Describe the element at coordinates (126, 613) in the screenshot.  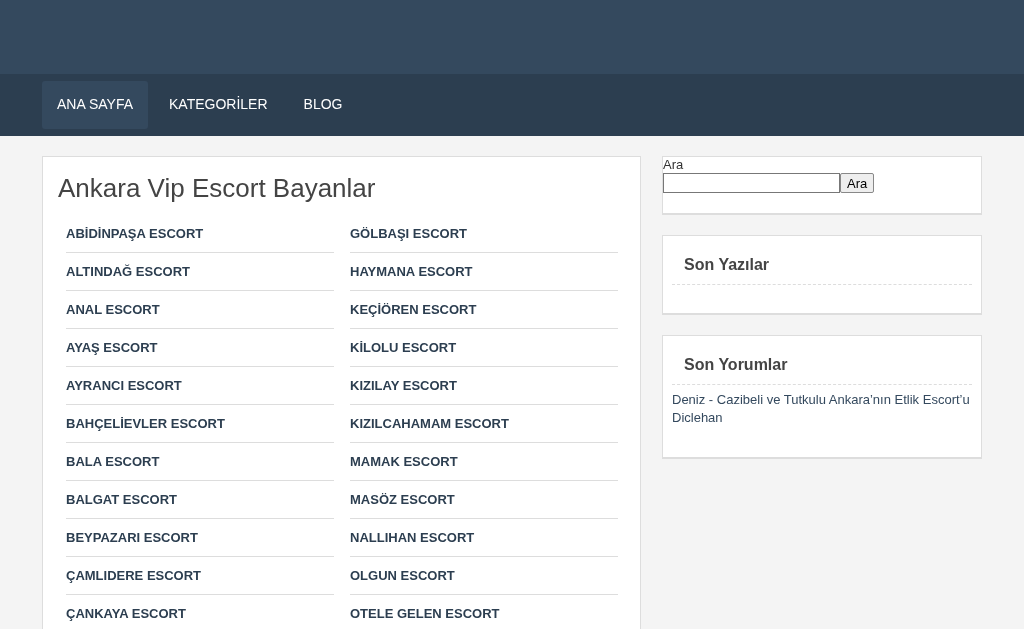
I see `category-link: ÇANKAYA ESCORT` at that location.